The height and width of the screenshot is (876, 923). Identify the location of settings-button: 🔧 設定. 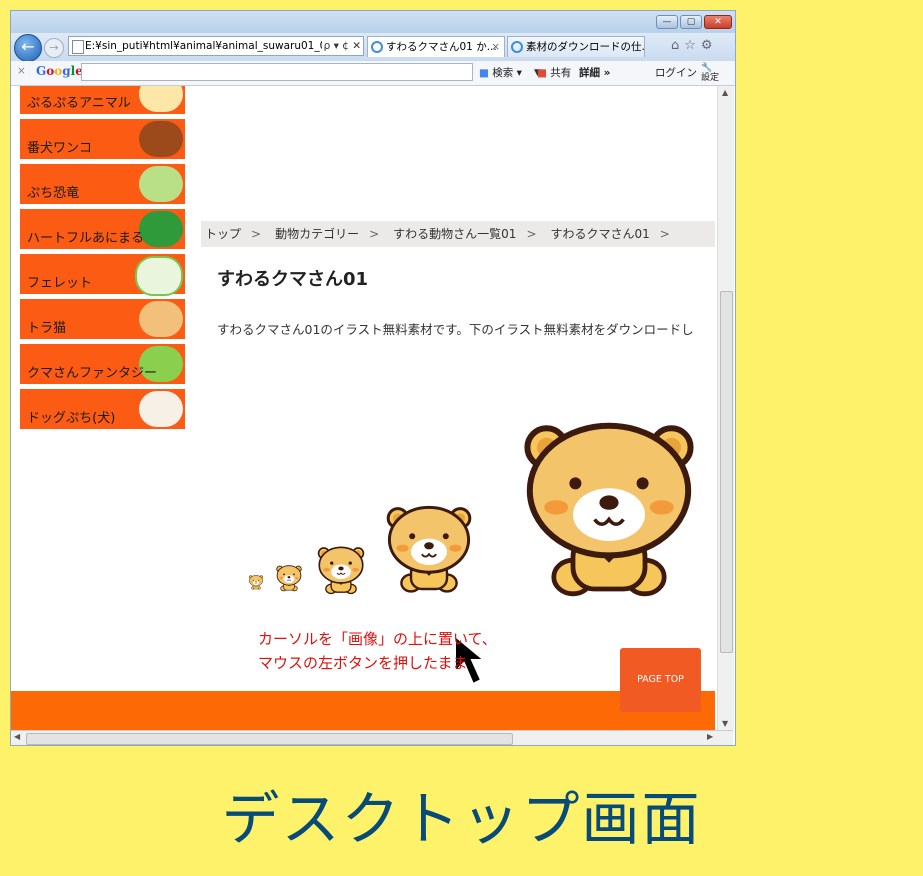
(710, 73).